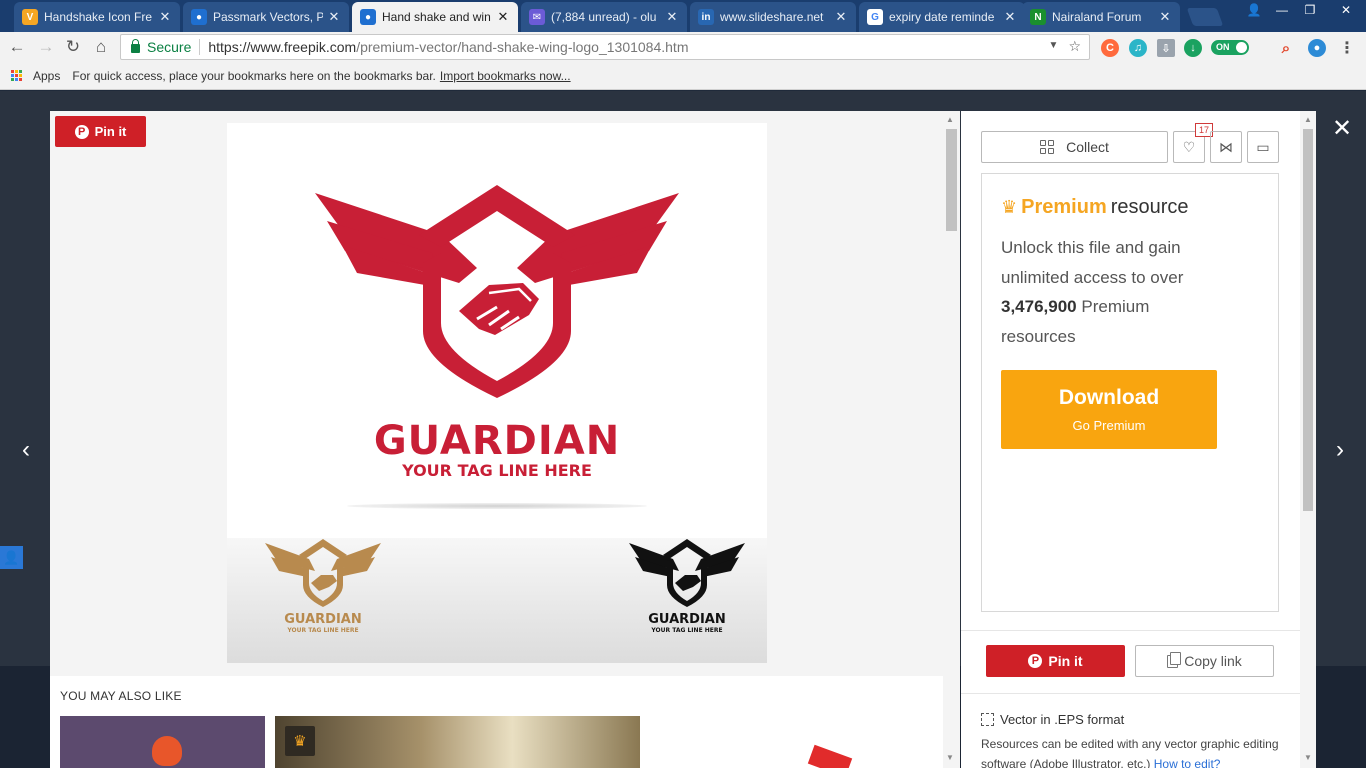 The height and width of the screenshot is (768, 1366). I want to click on preview-scrollbar: ▲ ▼, so click(951, 439).